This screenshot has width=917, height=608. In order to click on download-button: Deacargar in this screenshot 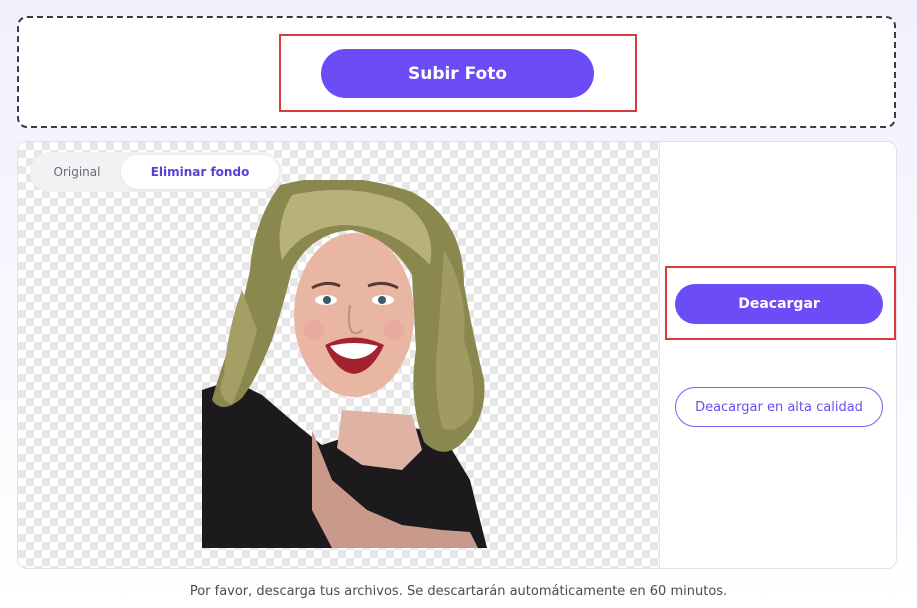, I will do `click(779, 304)`.